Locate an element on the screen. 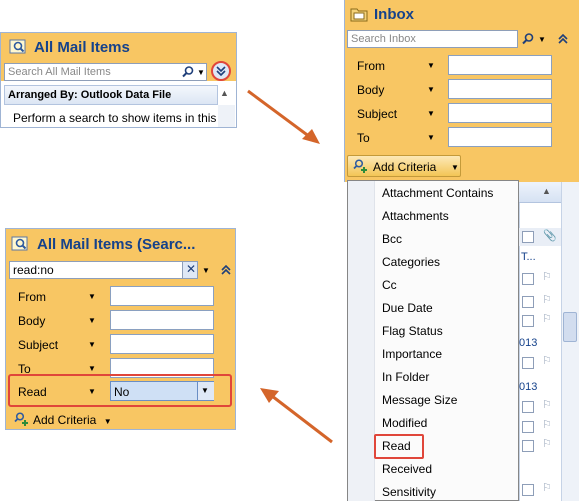 The height and width of the screenshot is (501, 579). message-list-header is located at coordinates (540, 192).